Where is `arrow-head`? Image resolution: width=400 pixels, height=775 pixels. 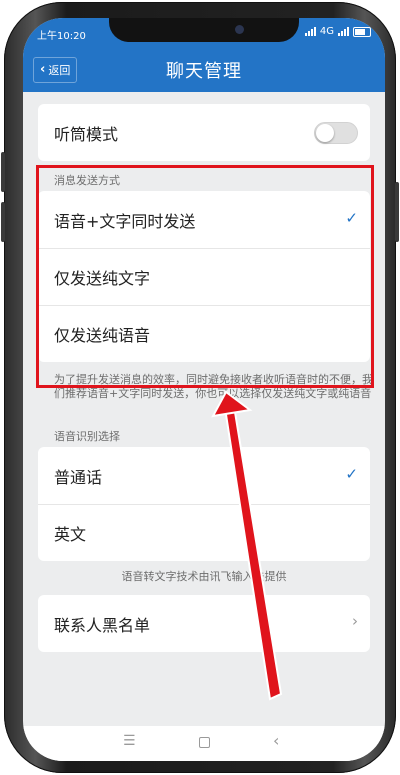
arrow-head is located at coordinates (232, 404).